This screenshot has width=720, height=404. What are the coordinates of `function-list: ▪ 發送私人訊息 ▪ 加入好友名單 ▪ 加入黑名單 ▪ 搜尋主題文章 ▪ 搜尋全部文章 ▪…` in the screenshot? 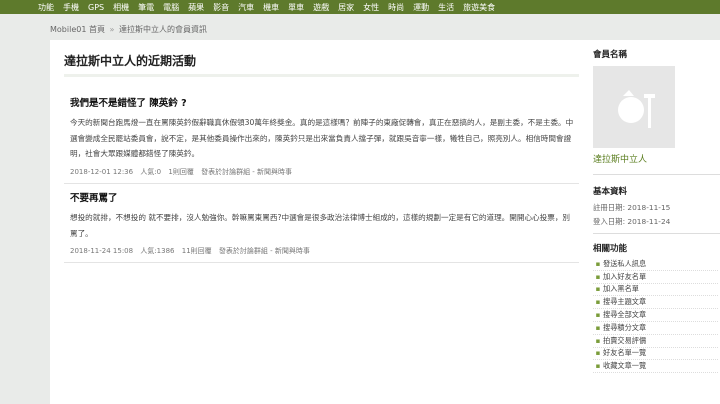 It's located at (655, 316).